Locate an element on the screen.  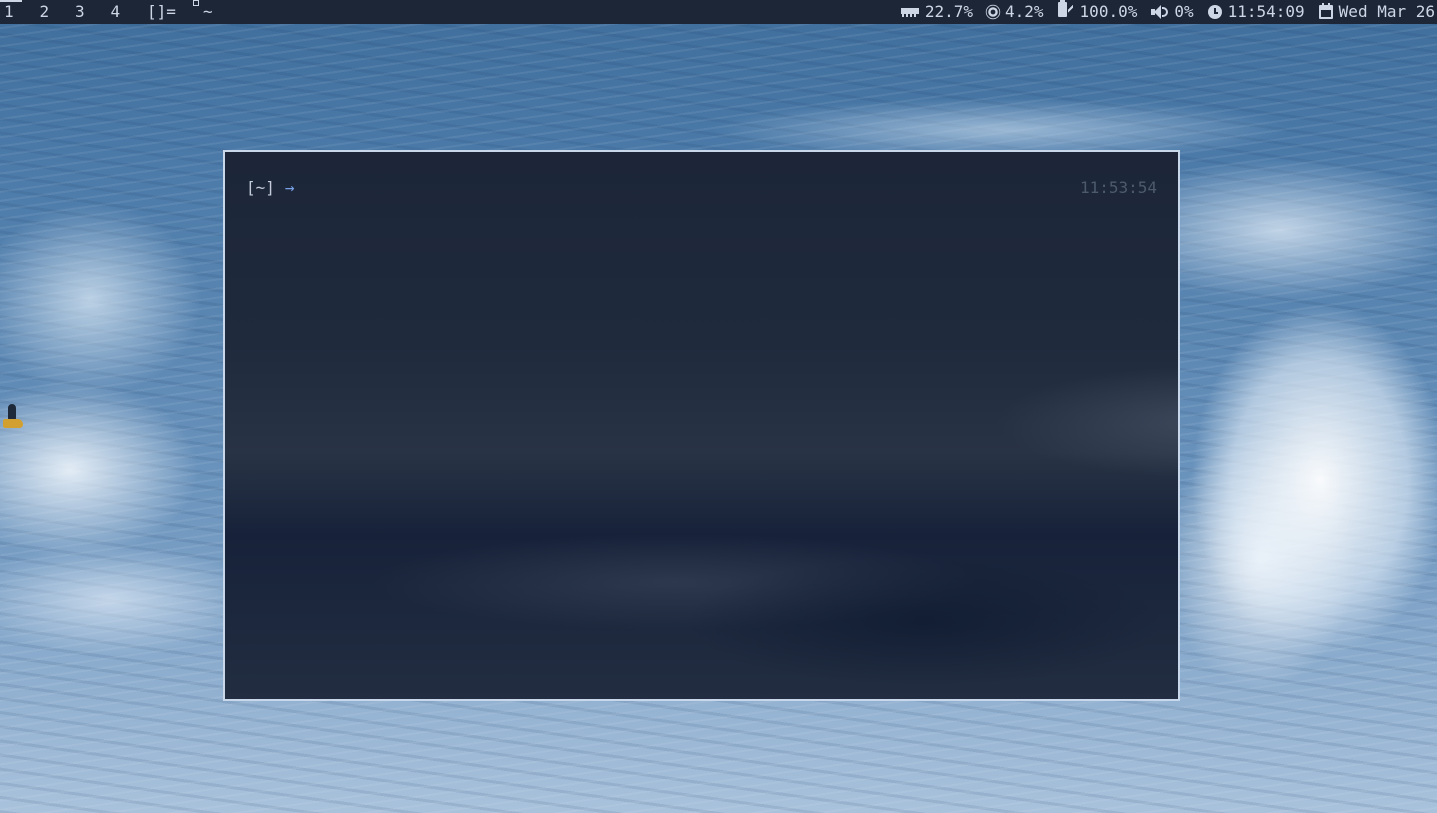
ram-usage: 22.7% is located at coordinates (937, 12).